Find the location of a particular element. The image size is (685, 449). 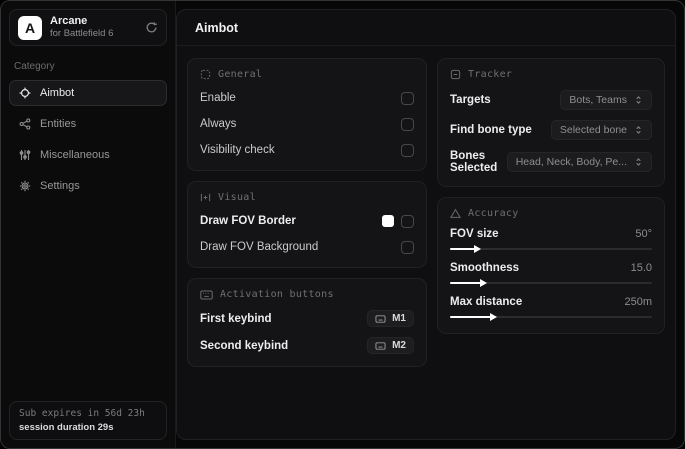

fov-size-value: 50° is located at coordinates (643, 234).